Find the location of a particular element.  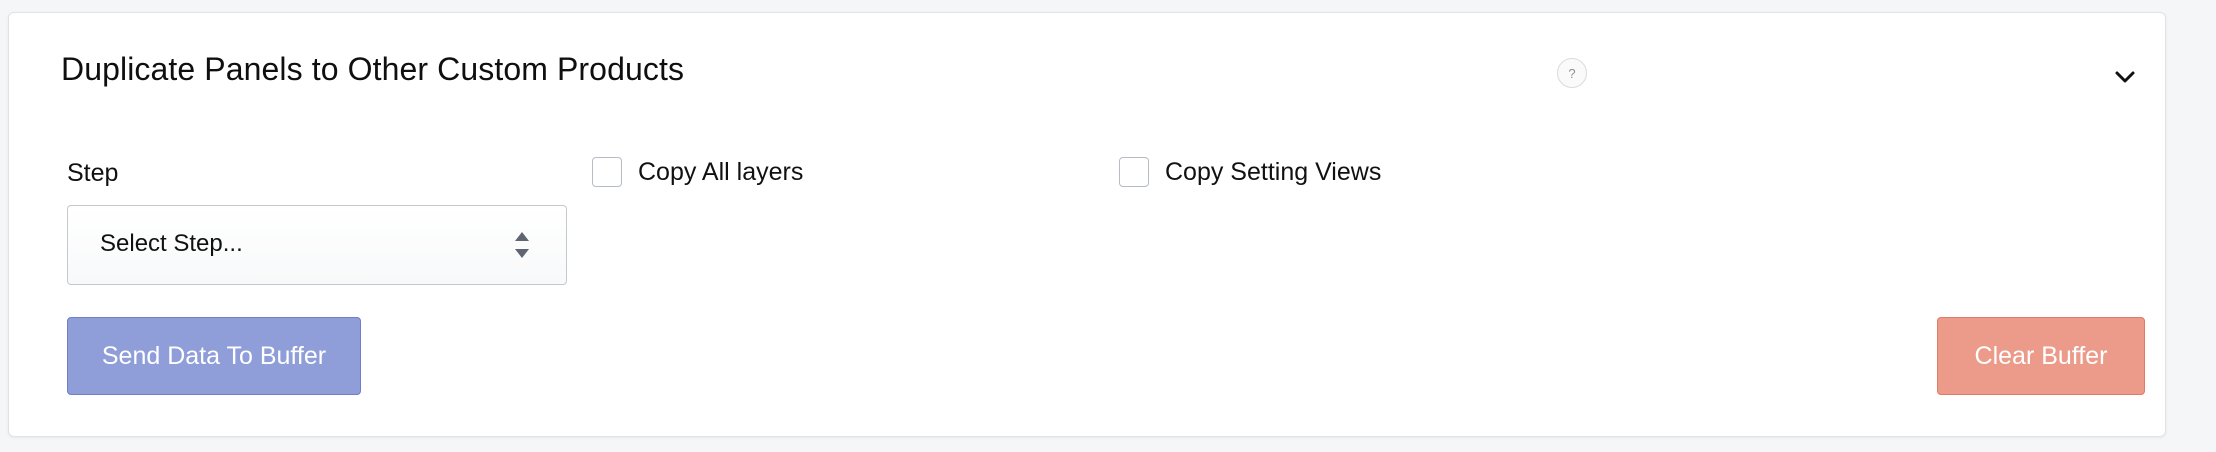

copy-all-layers-option: Copy All layers is located at coordinates (697, 172).